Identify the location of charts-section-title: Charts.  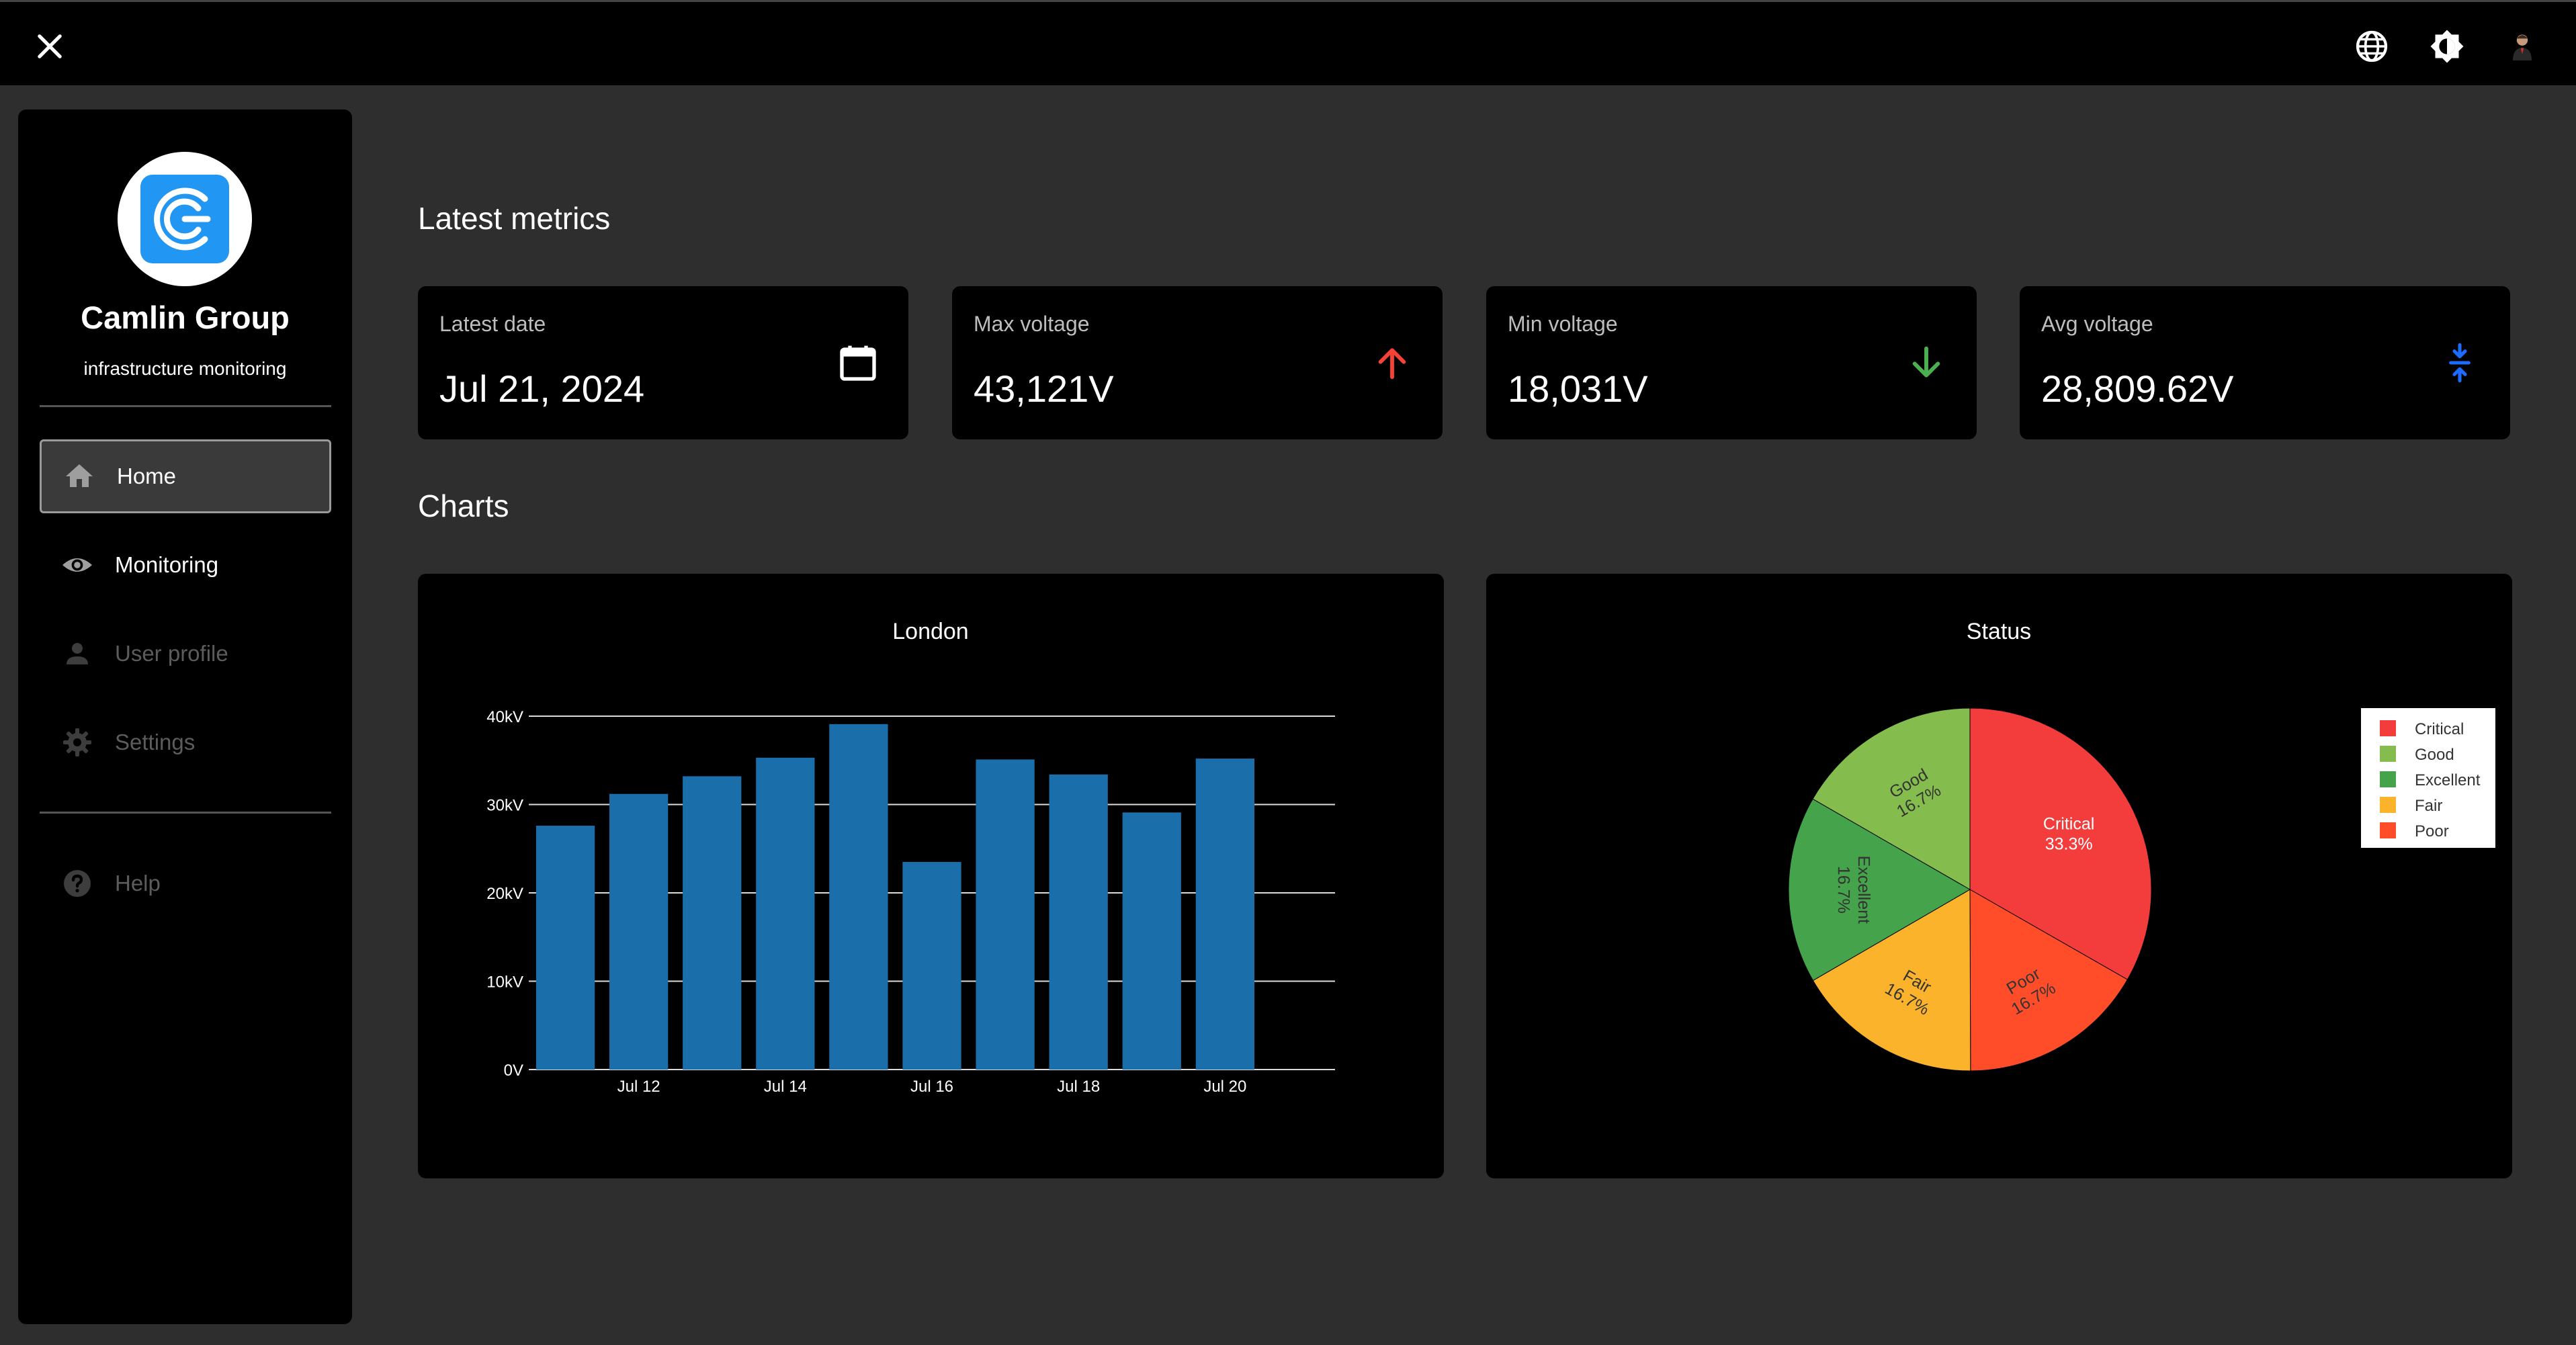
(463, 505).